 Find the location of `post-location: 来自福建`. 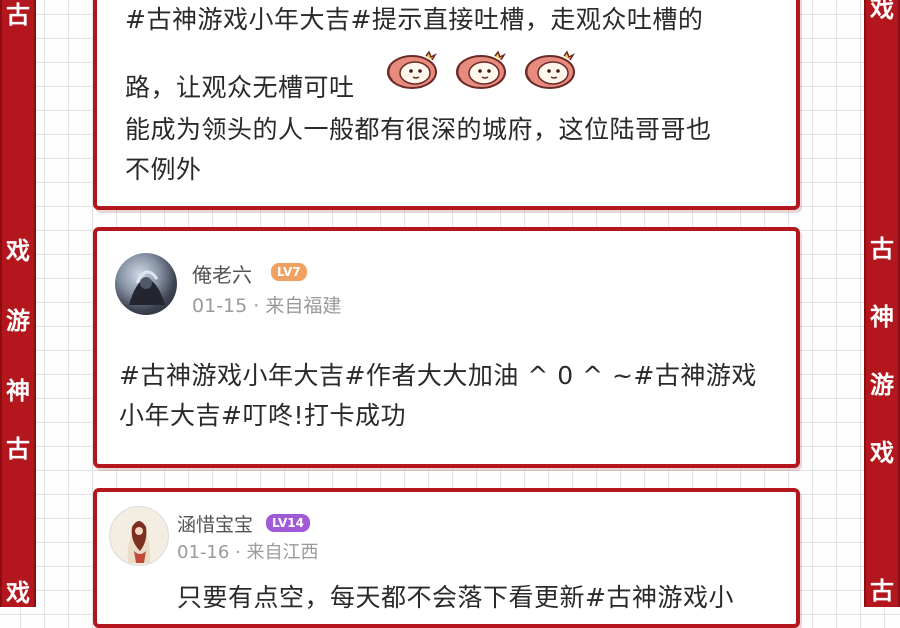

post-location: 来自福建 is located at coordinates (303, 306).